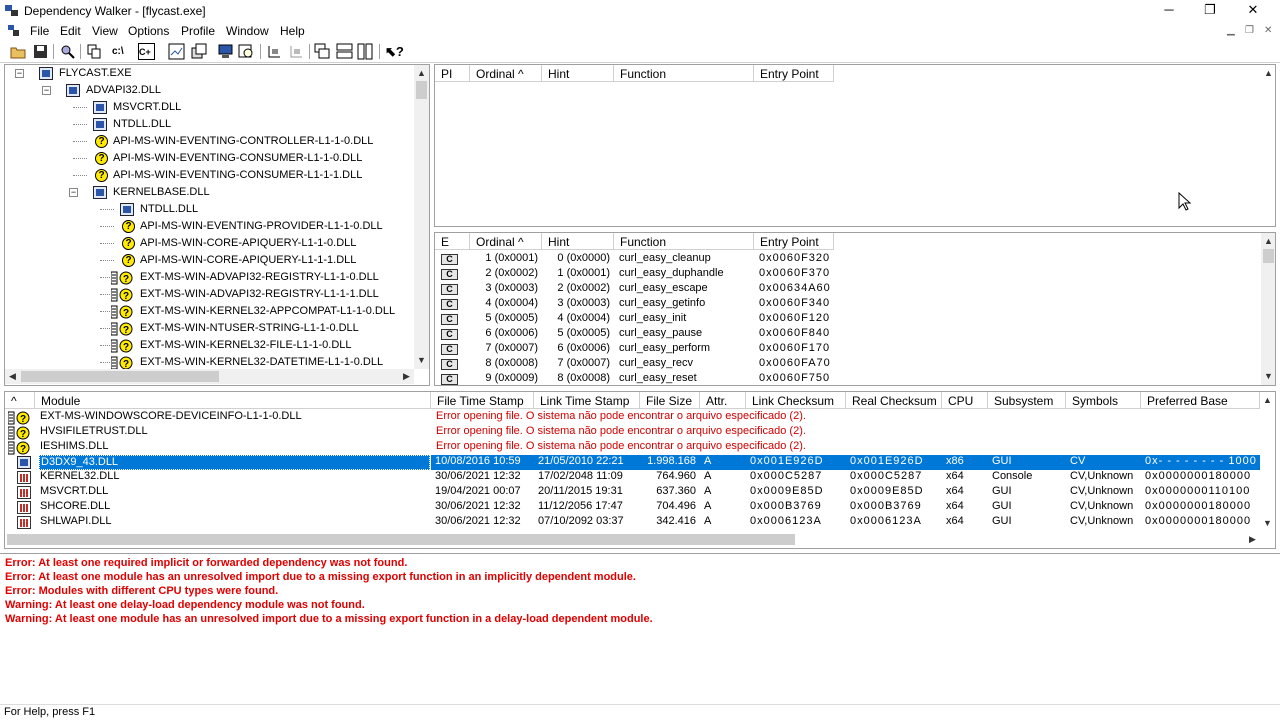  Describe the element at coordinates (723, 400) in the screenshot. I see `module-col-5: Attr.` at that location.